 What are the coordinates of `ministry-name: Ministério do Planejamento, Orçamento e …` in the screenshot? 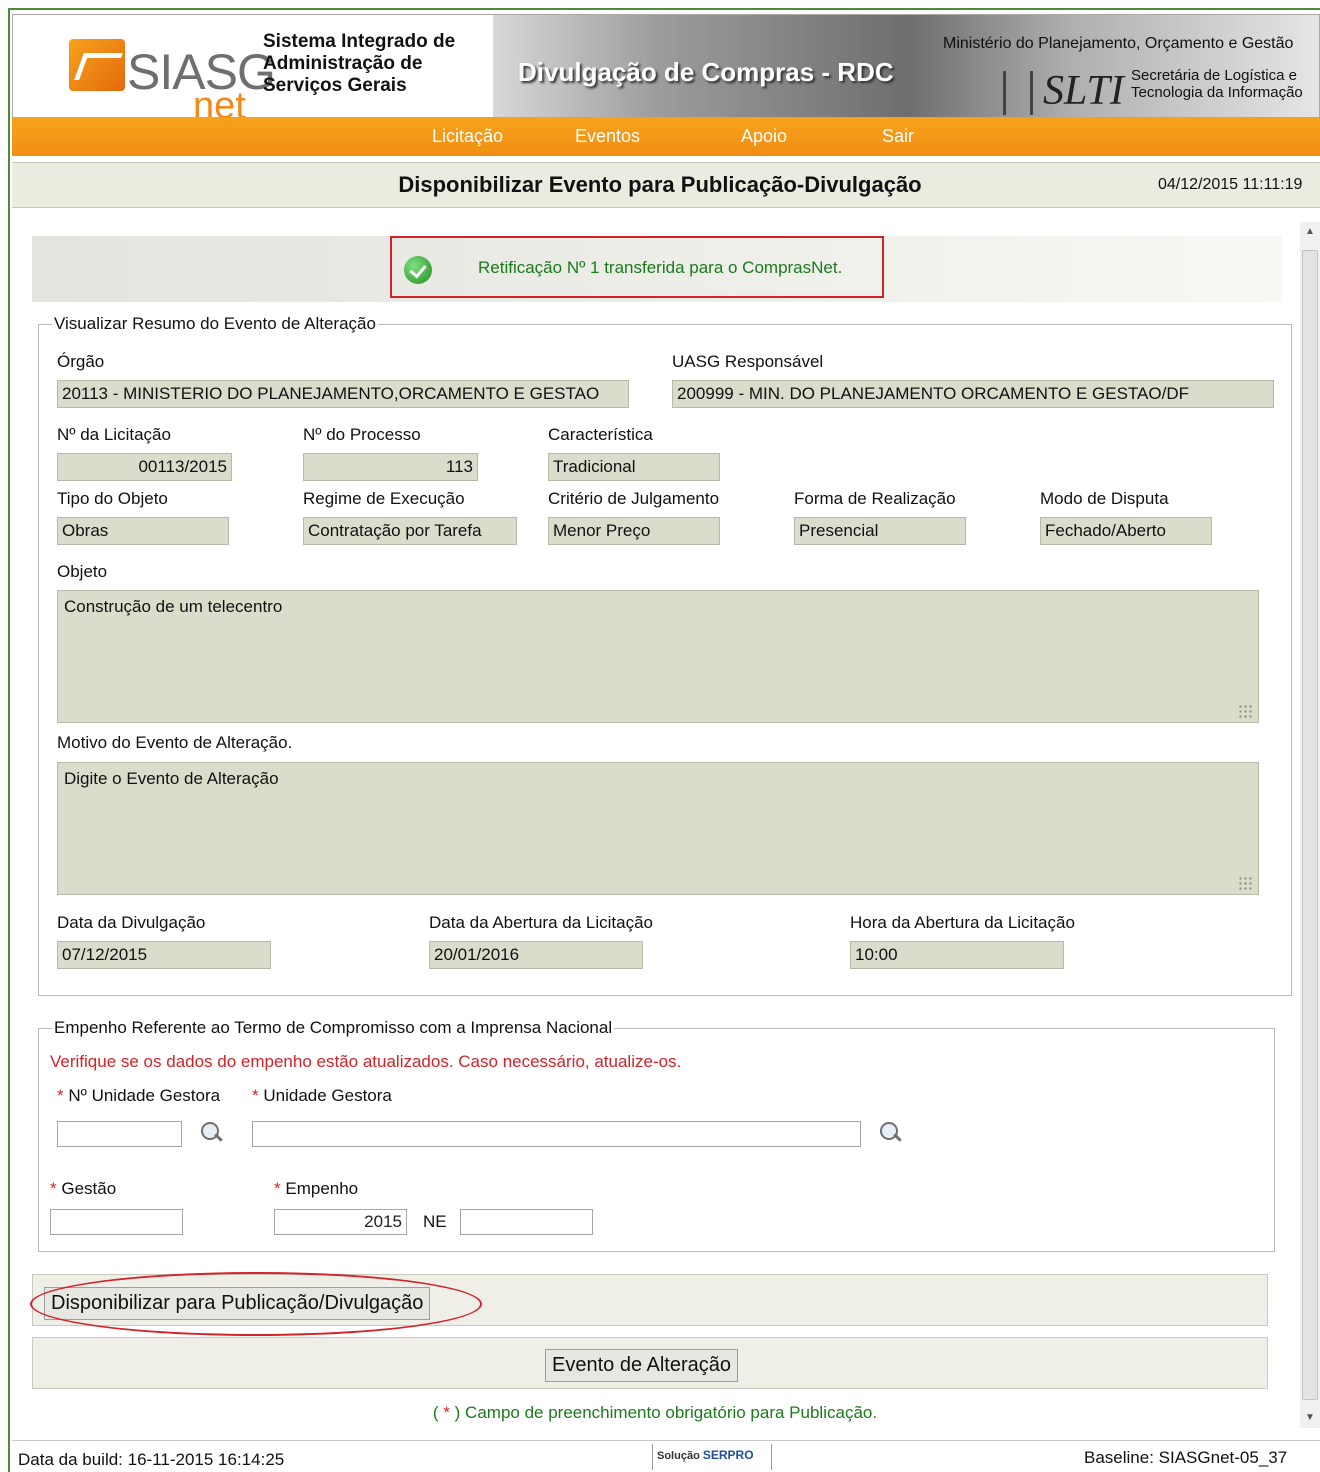 It's located at (1118, 43).